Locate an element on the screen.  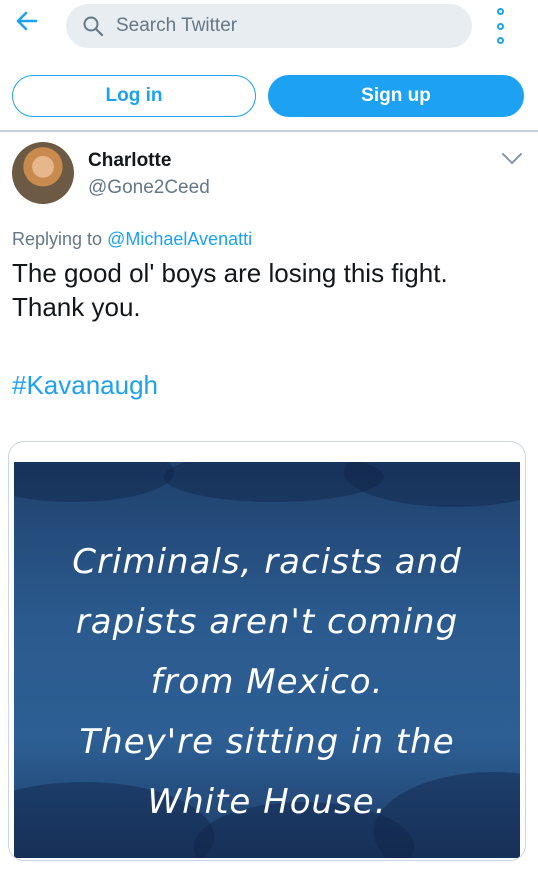
display-name: Charlotte is located at coordinates (129, 161).